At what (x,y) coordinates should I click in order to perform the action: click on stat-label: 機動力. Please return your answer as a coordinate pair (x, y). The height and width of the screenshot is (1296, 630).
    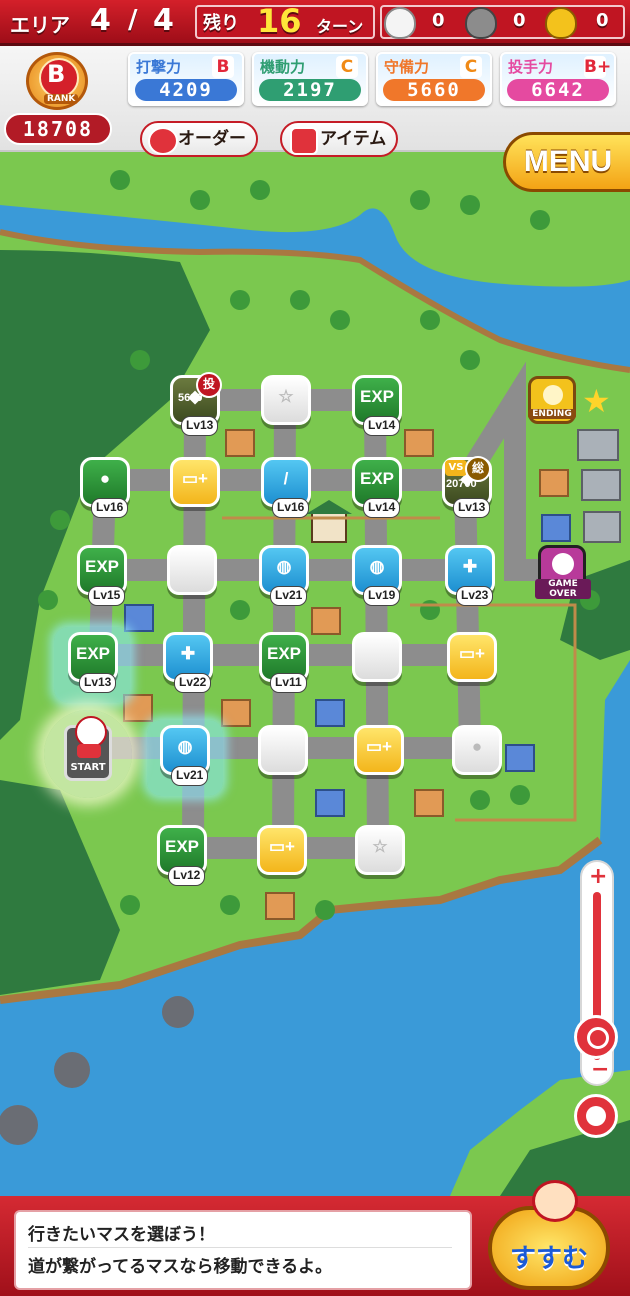
    Looking at the image, I should click on (283, 67).